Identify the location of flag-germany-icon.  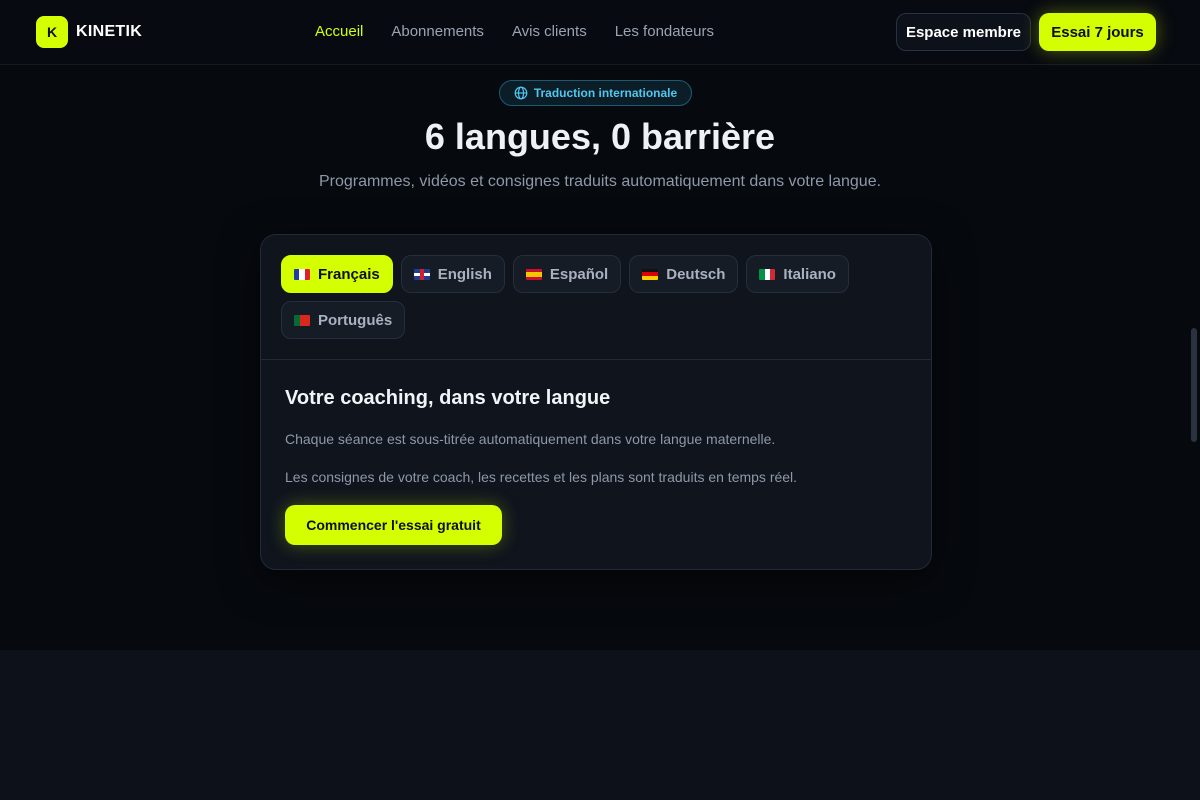
(650, 274).